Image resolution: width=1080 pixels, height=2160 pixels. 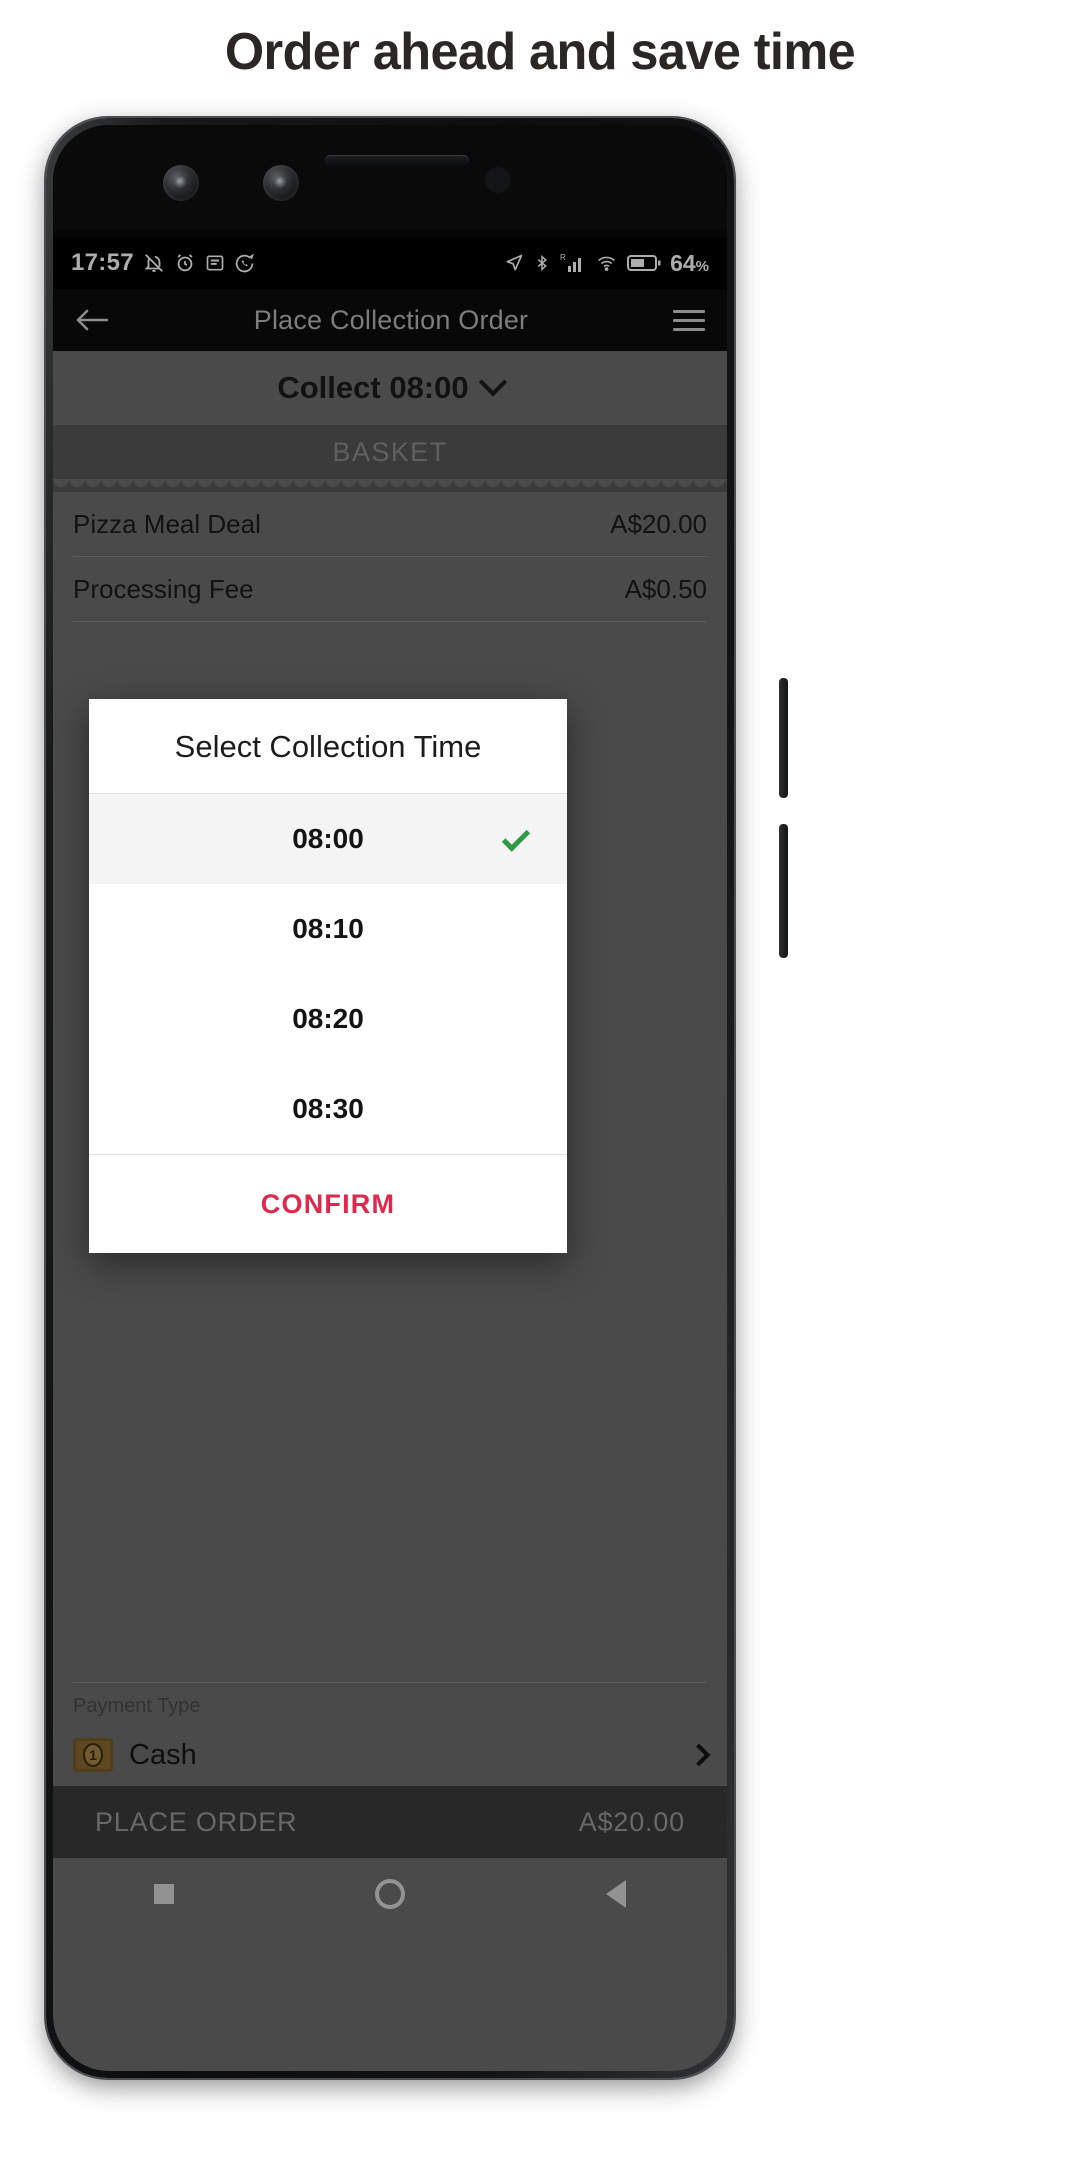 I want to click on time-option-item: 08:30, so click(x=328, y=1109).